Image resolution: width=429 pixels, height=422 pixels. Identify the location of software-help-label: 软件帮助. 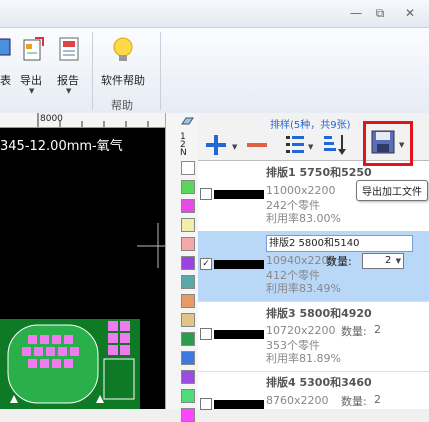
(123, 80).